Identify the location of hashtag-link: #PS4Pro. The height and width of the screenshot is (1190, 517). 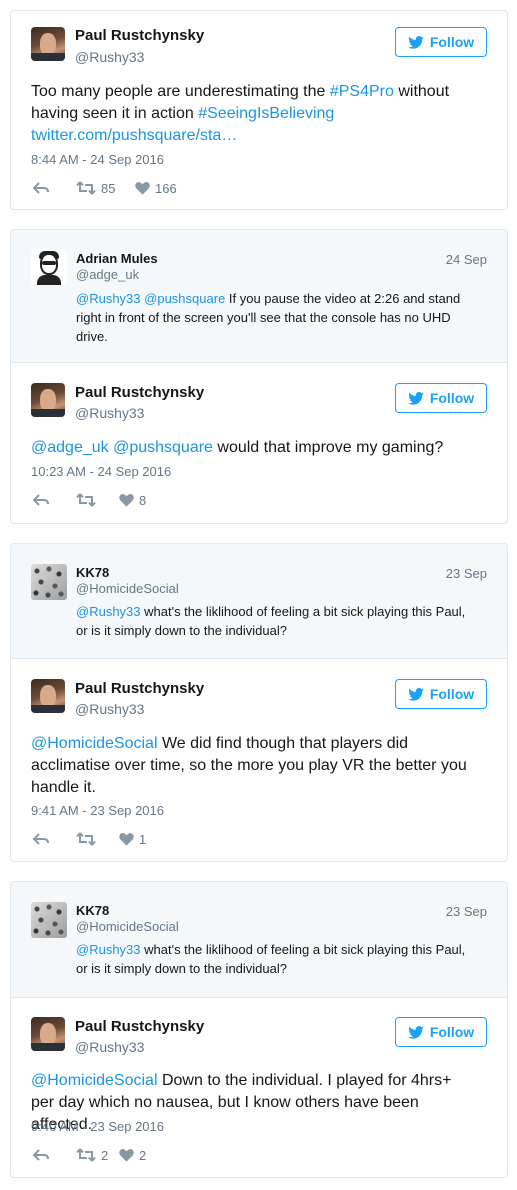
(362, 91).